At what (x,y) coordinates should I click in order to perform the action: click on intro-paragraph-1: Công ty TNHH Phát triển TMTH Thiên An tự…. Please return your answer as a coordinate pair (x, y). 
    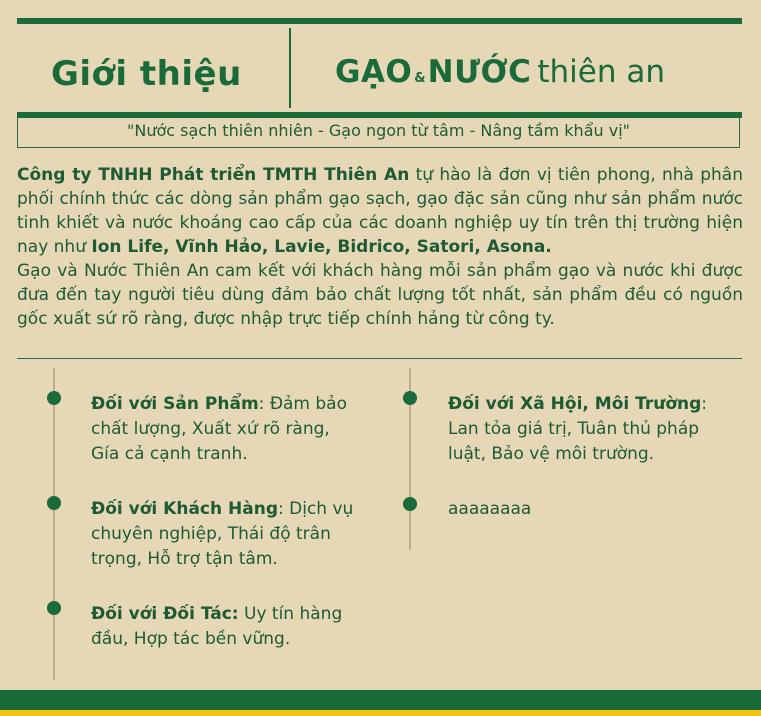
    Looking at the image, I should click on (380, 211).